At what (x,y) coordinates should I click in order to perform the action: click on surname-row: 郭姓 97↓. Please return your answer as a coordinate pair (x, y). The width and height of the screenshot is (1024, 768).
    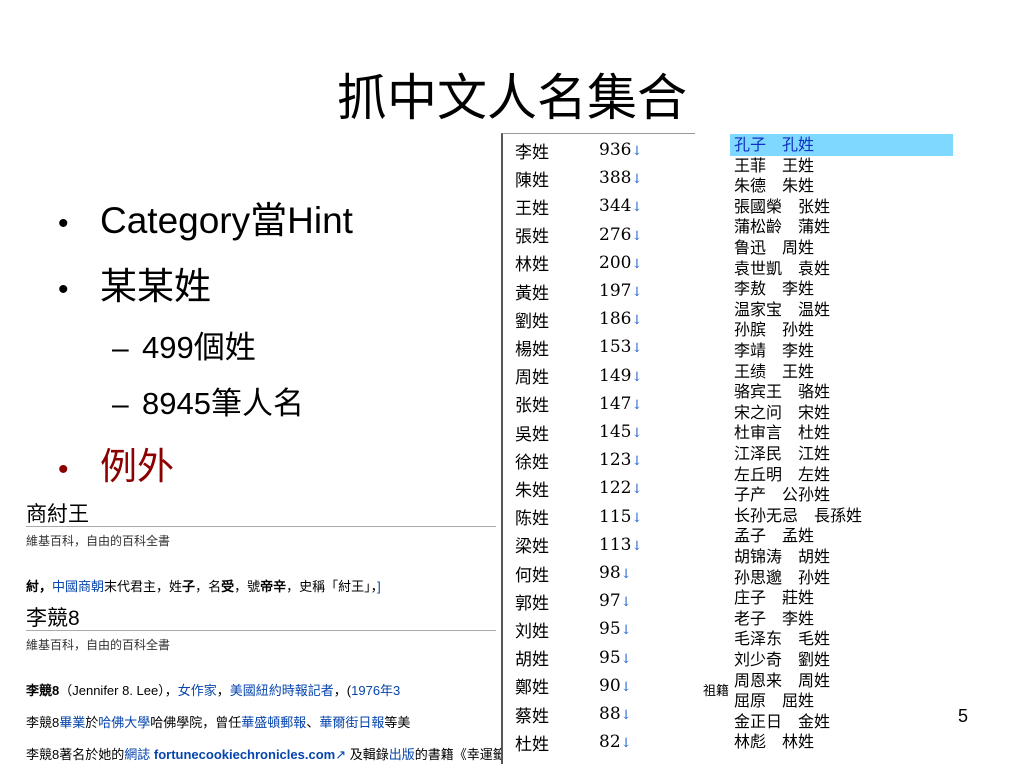
    Looking at the image, I should click on (582, 601).